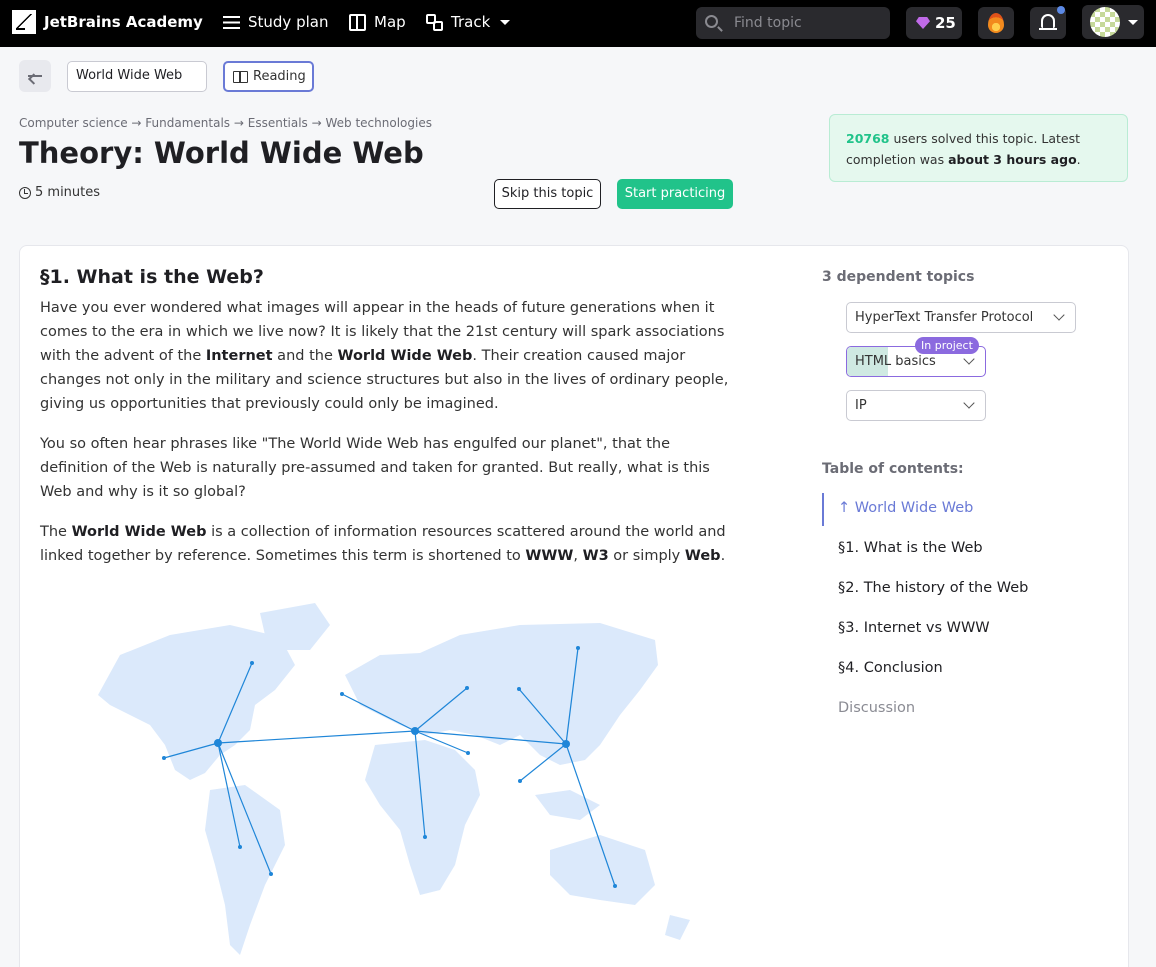 Image resolution: width=1156 pixels, height=967 pixels. Describe the element at coordinates (890, 668) in the screenshot. I see `toc-item-section-4: §4. Conclusion` at that location.